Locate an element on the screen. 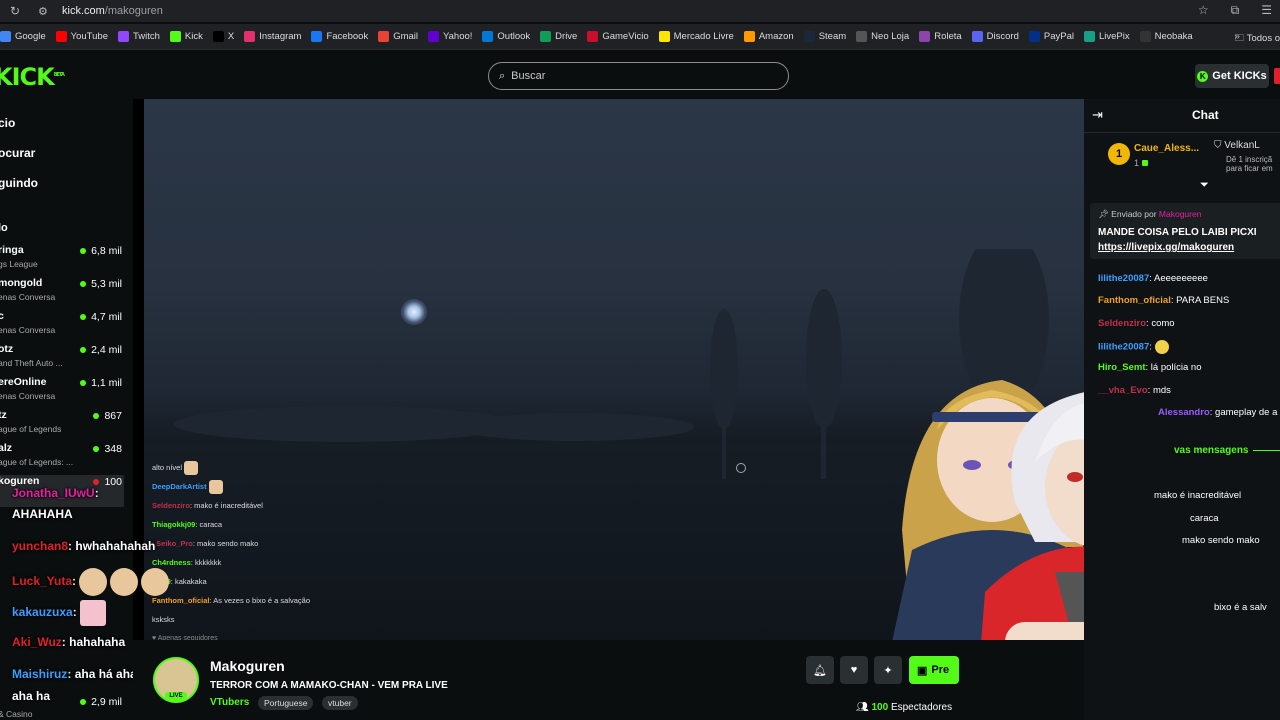  collapse-chat-icon: ⇥ is located at coordinates (1097, 115).